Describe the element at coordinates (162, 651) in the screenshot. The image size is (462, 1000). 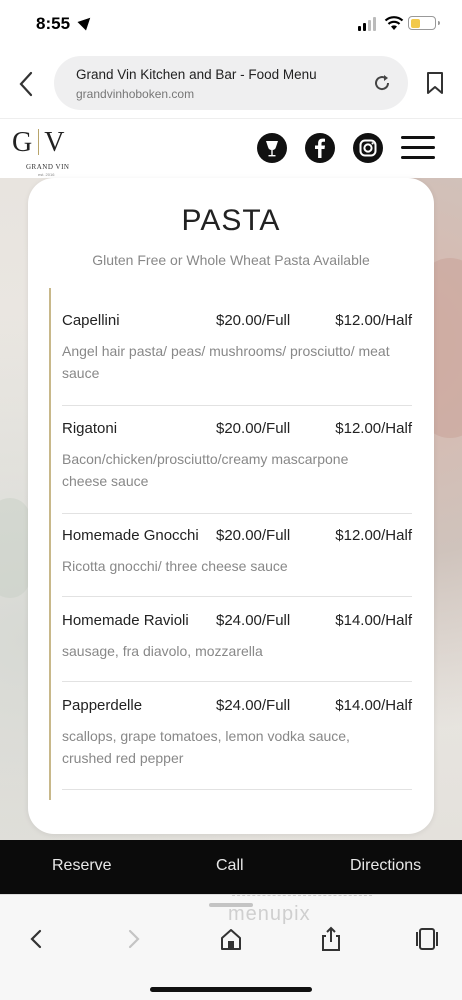
I see `item-description: sausage, fra diavolo, mozzarella` at that location.